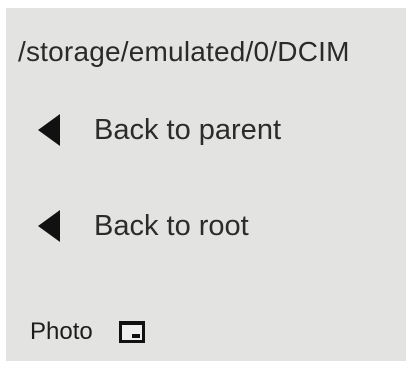  I want to click on back-to-parent-button: Back to parent, so click(200, 130).